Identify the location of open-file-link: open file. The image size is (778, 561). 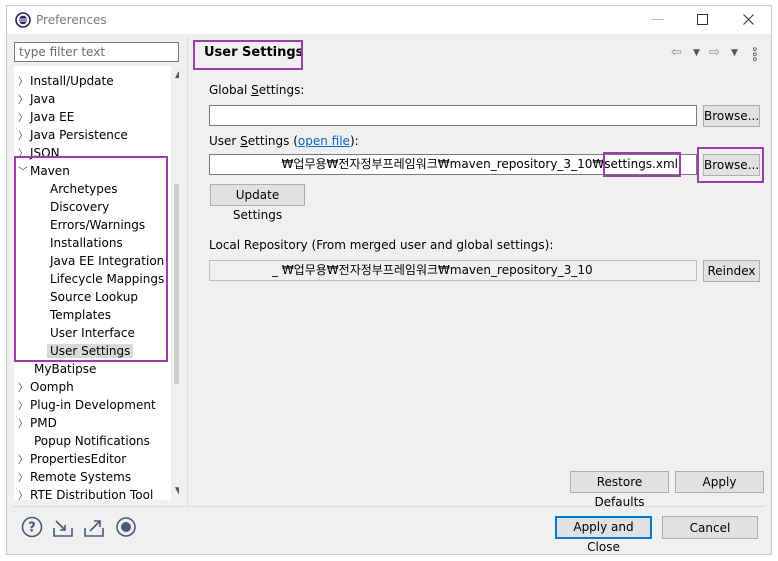
(324, 141).